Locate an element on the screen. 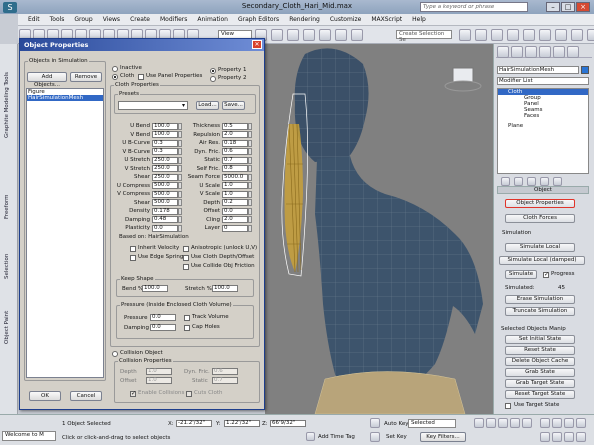 The image size is (594, 445). modify-tab-icon is located at coordinates (517, 51).